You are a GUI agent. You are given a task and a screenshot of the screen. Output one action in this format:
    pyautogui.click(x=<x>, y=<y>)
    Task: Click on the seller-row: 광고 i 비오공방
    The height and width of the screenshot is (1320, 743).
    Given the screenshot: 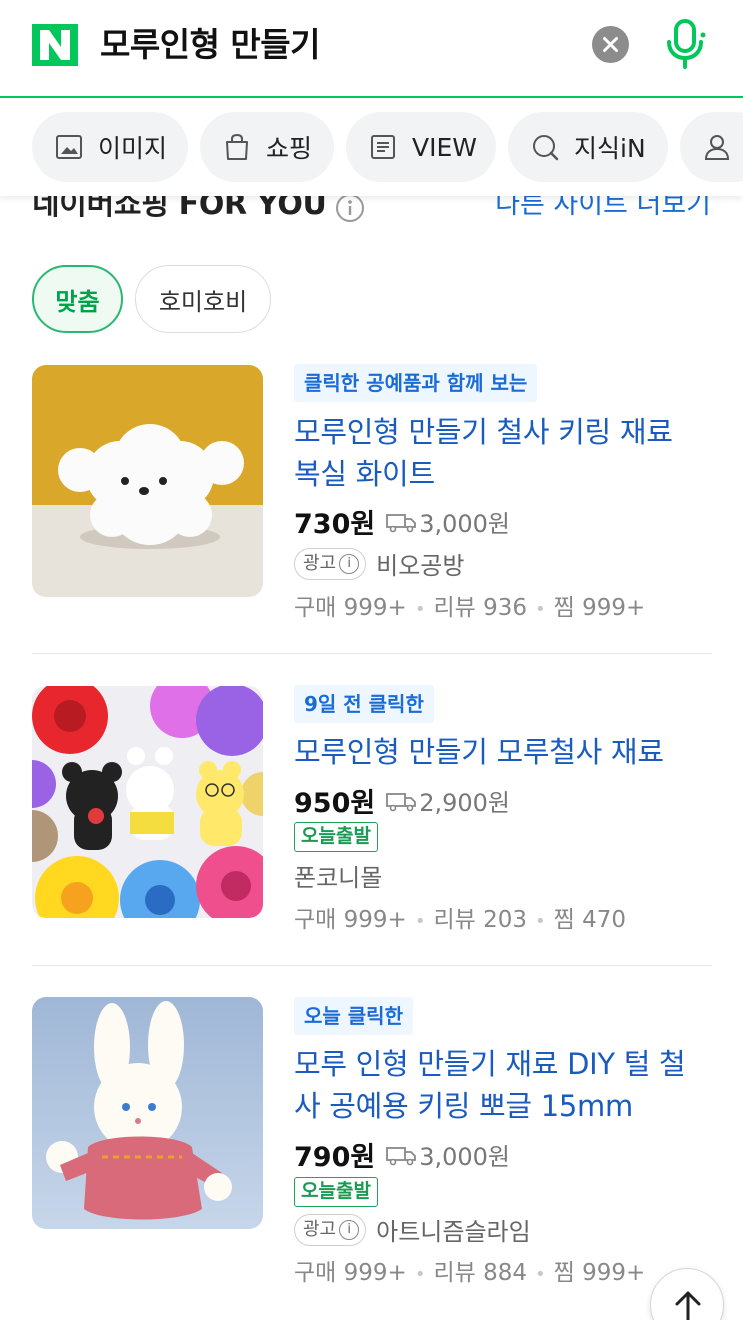 What is the action you would take?
    pyautogui.click(x=379, y=563)
    